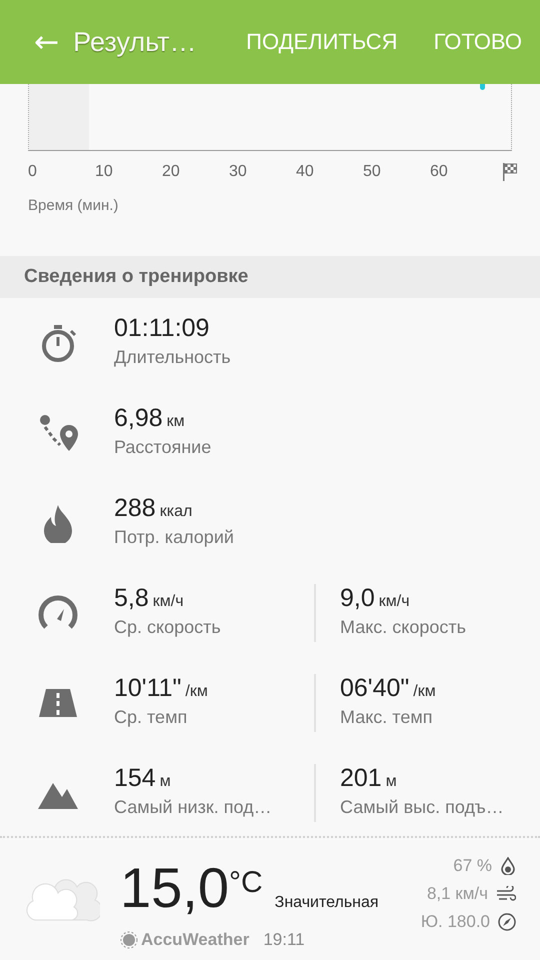 Image resolution: width=540 pixels, height=960 pixels. I want to click on data-point, so click(482, 87).